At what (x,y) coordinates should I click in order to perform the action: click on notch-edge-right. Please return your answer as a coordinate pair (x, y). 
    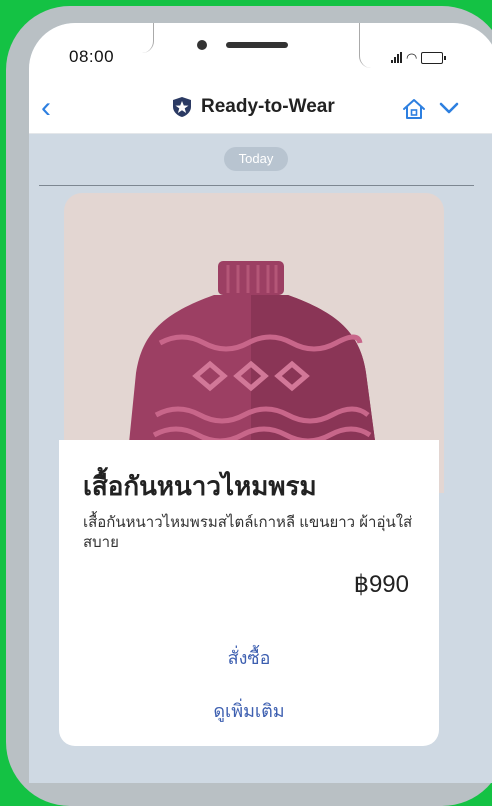
    Looking at the image, I should click on (366, 45).